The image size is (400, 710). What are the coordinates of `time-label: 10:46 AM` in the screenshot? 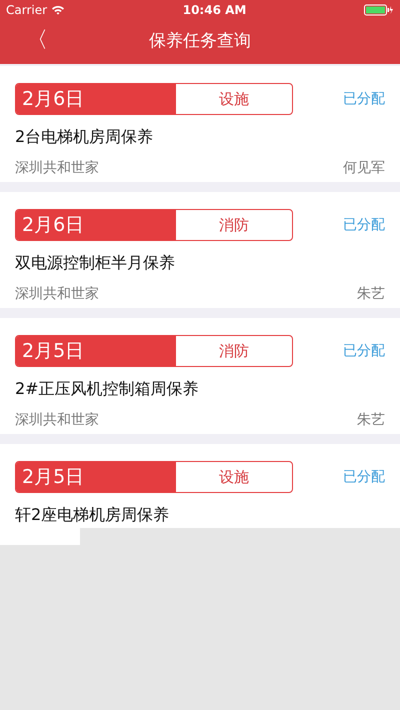 It's located at (214, 10).